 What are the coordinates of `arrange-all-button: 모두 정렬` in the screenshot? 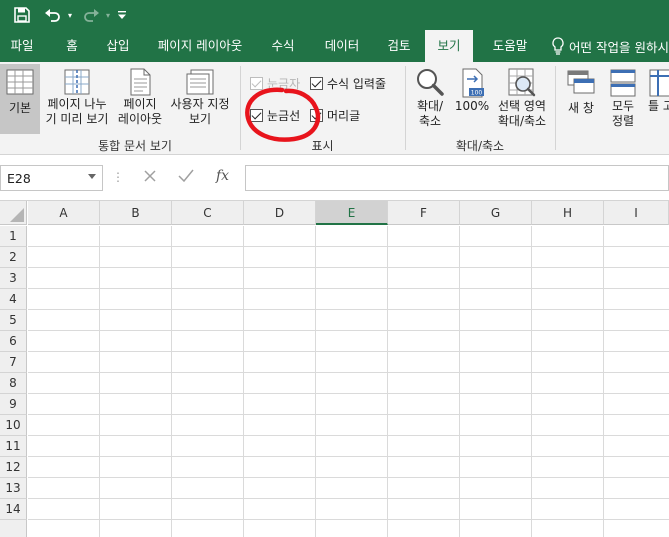 It's located at (623, 99).